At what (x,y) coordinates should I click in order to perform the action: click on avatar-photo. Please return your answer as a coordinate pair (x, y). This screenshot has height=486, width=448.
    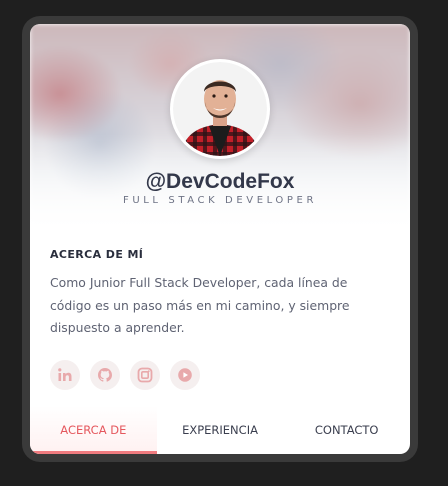
    Looking at the image, I should click on (220, 109).